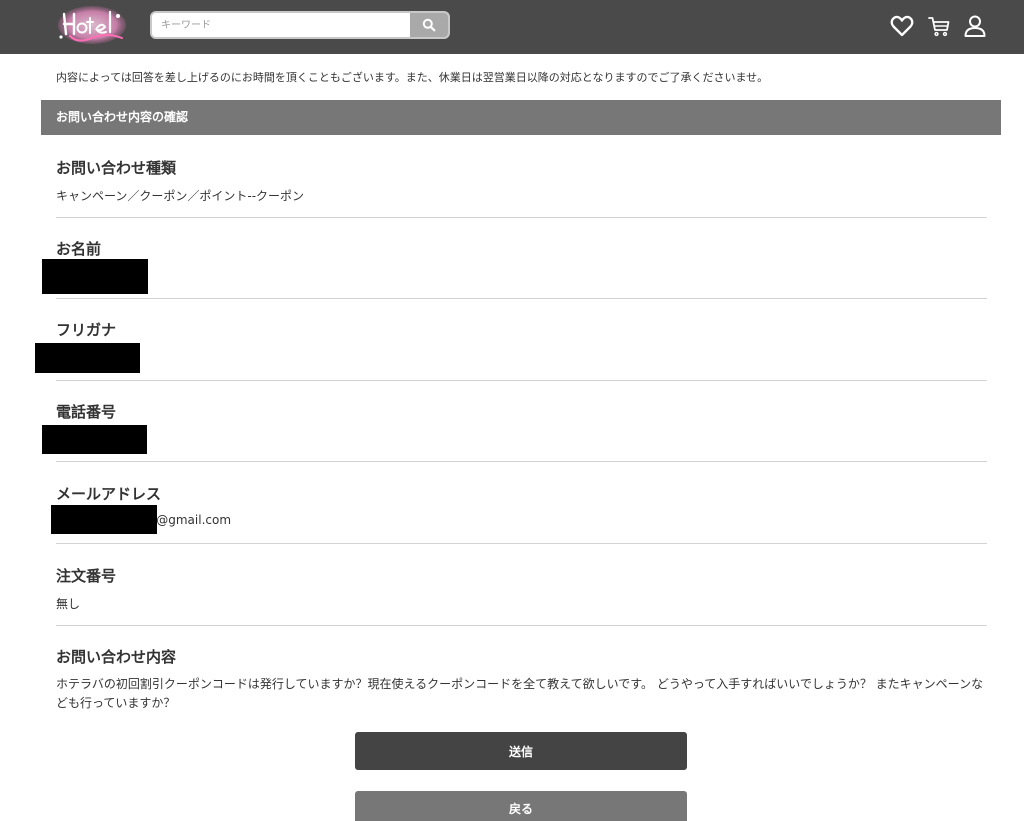  Describe the element at coordinates (95, 276) in the screenshot. I see `redacted-name` at that location.